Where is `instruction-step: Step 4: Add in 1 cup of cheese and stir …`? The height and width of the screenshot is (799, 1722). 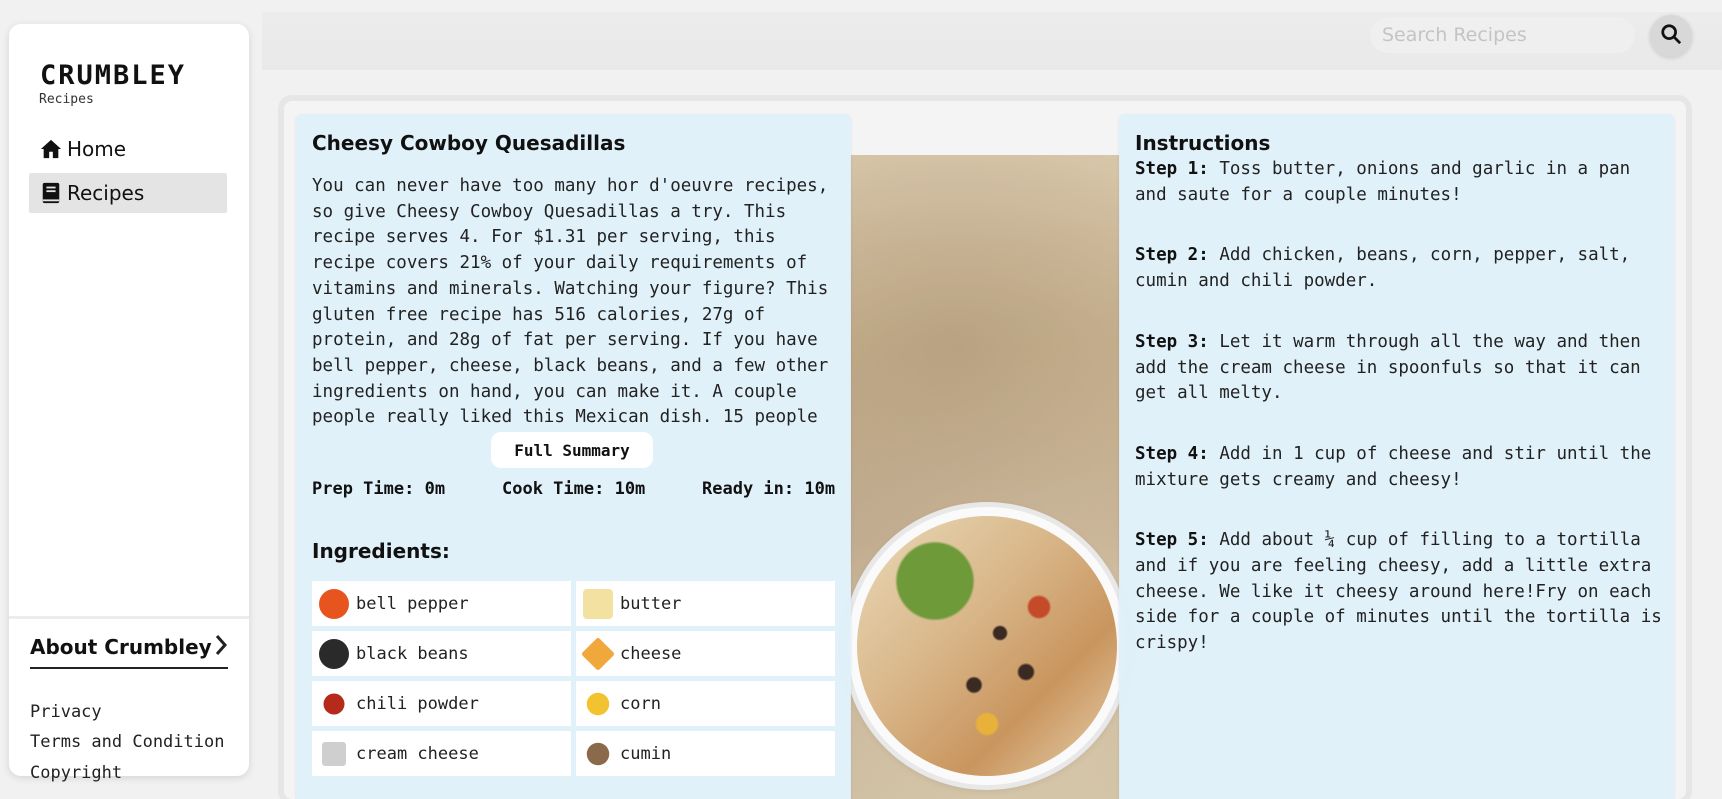
instruction-step: Step 4: Add in 1 cup of cheese and stir … is located at coordinates (1393, 466).